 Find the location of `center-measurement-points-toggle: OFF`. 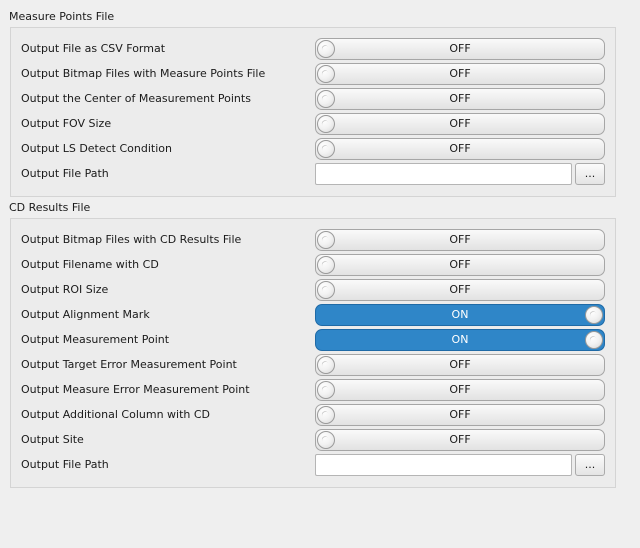

center-measurement-points-toggle: OFF is located at coordinates (460, 99).